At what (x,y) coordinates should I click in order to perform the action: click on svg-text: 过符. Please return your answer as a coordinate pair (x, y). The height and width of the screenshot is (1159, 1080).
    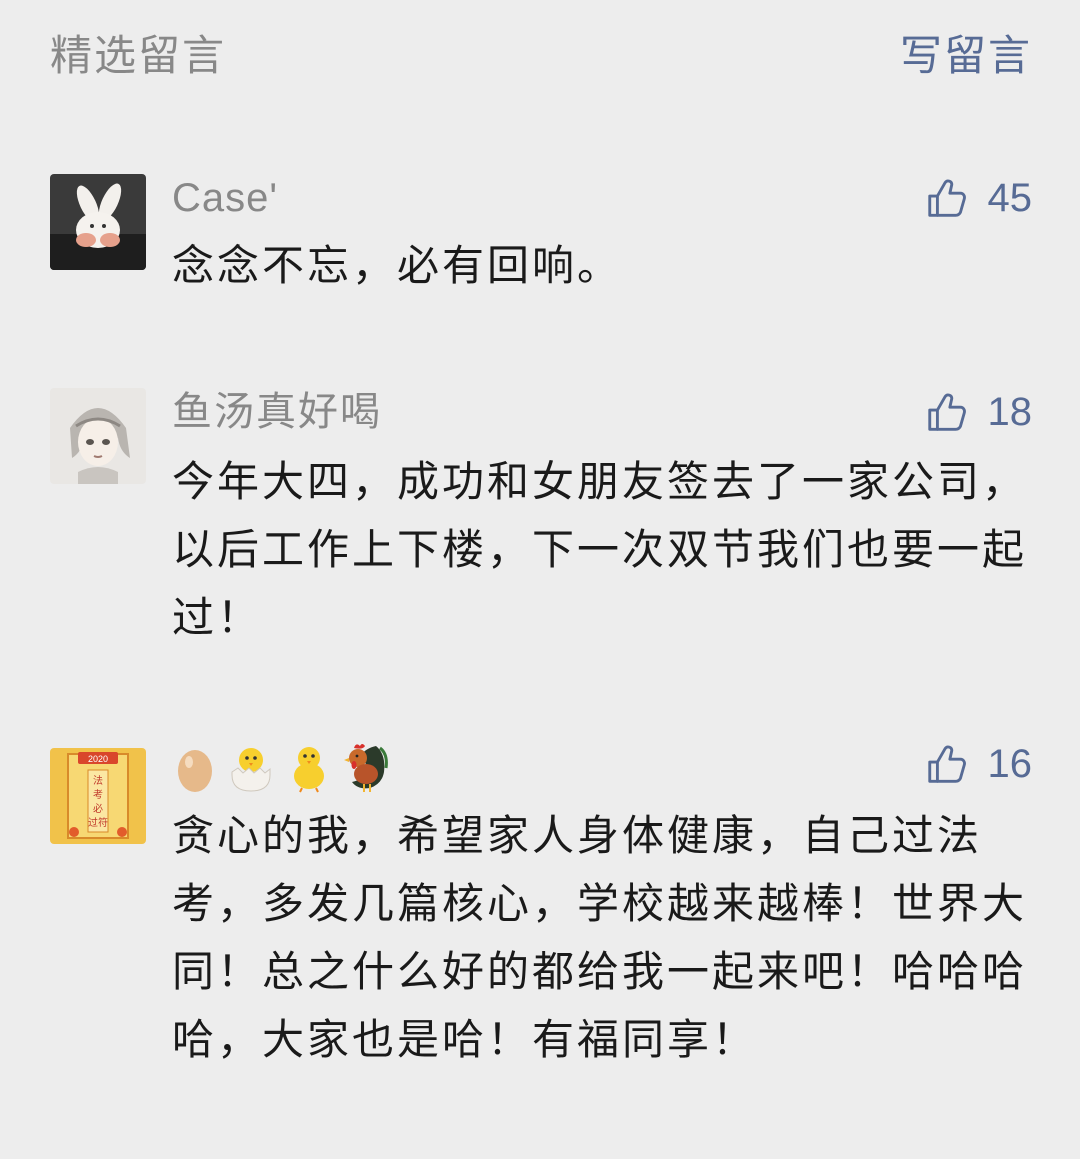
    Looking at the image, I should click on (98, 822).